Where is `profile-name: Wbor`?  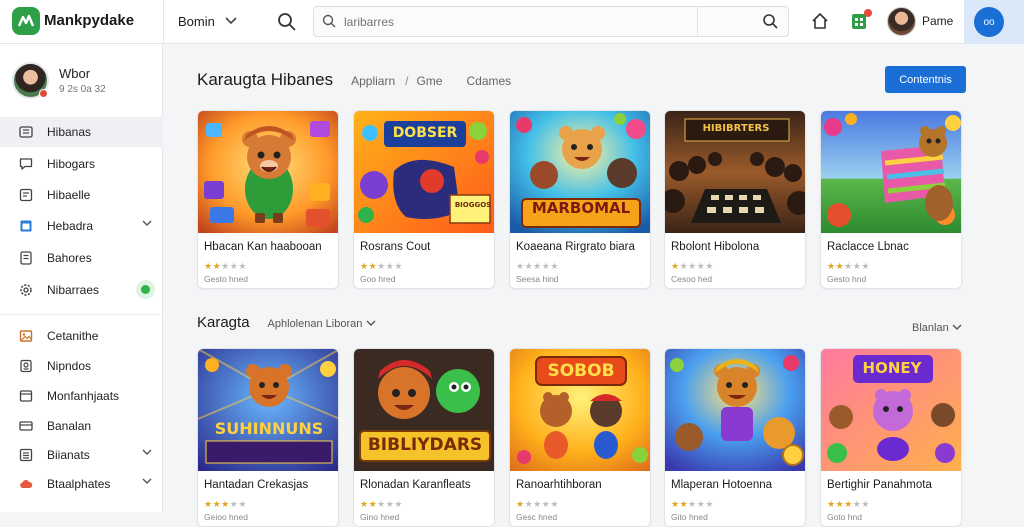 profile-name: Wbor is located at coordinates (75, 73).